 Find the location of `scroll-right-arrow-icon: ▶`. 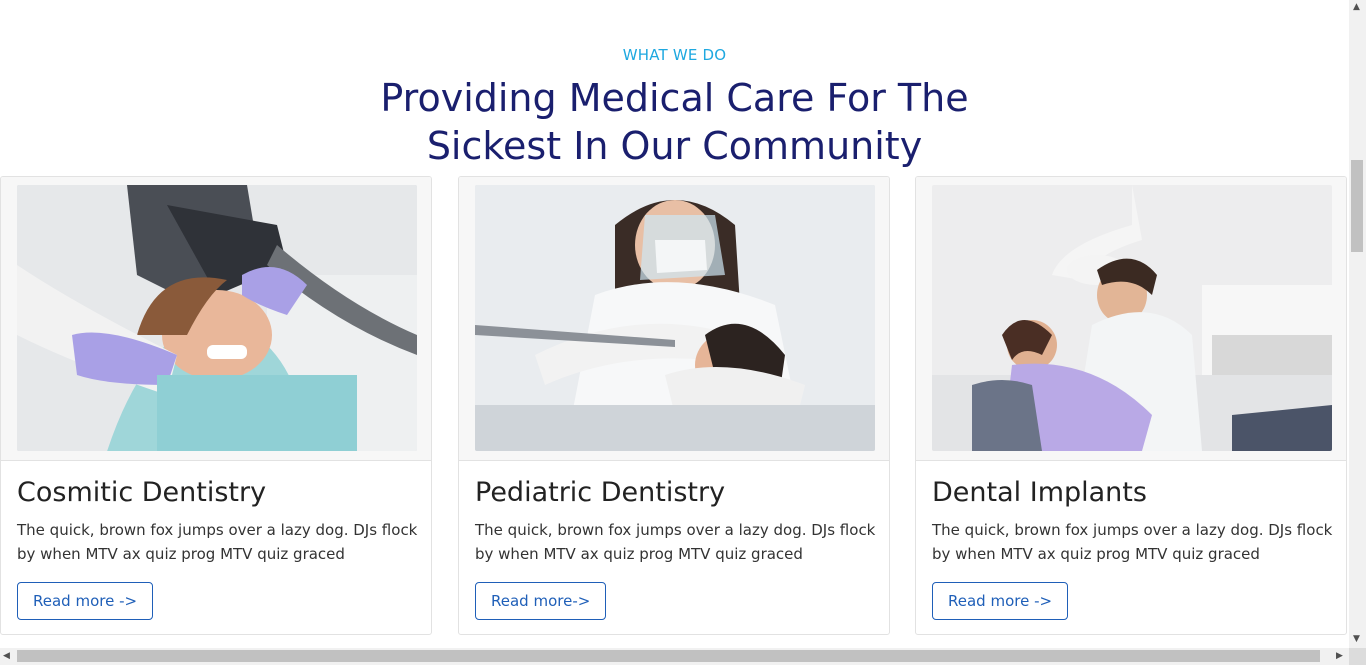

scroll-right-arrow-icon: ▶ is located at coordinates (1339, 656).